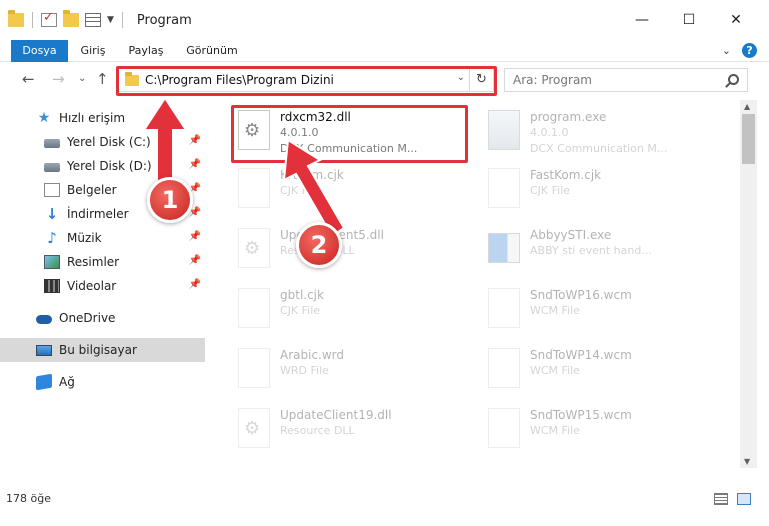 The image size is (769, 526). What do you see at coordinates (721, 499) in the screenshot?
I see `details-view-icon` at bounding box center [721, 499].